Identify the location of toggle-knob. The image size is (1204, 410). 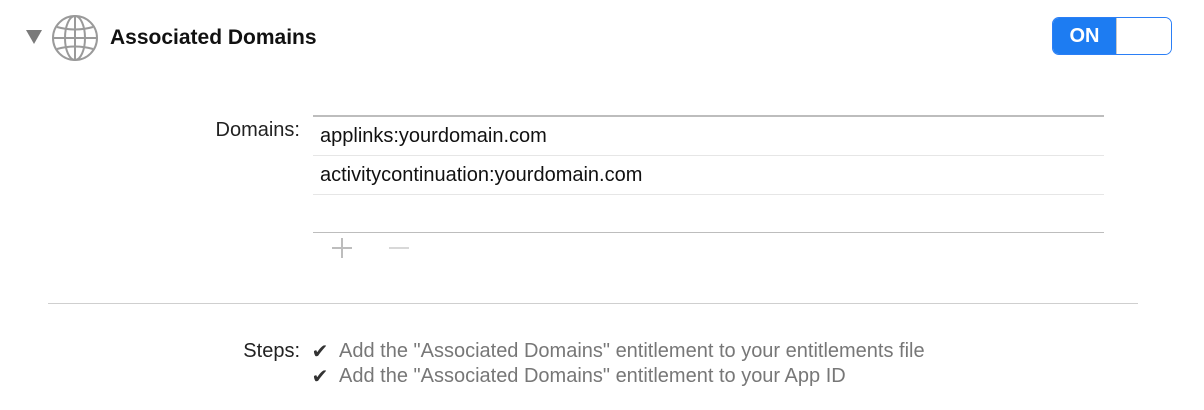
(1143, 36).